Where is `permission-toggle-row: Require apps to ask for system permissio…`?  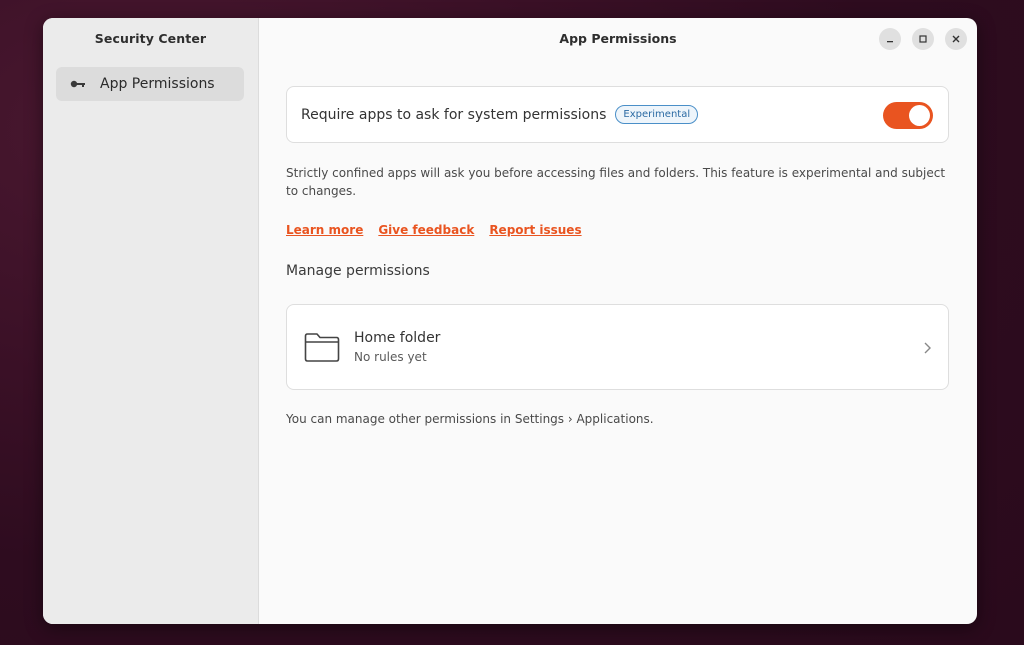
permission-toggle-row: Require apps to ask for system permissio… is located at coordinates (617, 114).